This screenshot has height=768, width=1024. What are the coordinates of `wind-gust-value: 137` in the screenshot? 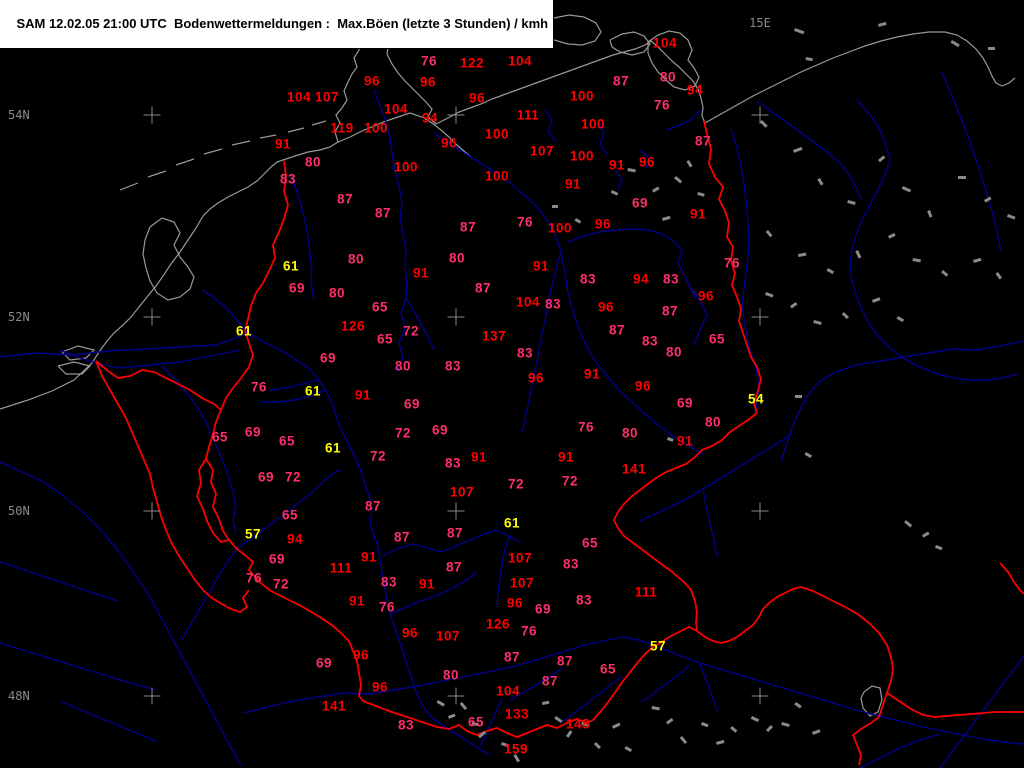 It's located at (494, 336).